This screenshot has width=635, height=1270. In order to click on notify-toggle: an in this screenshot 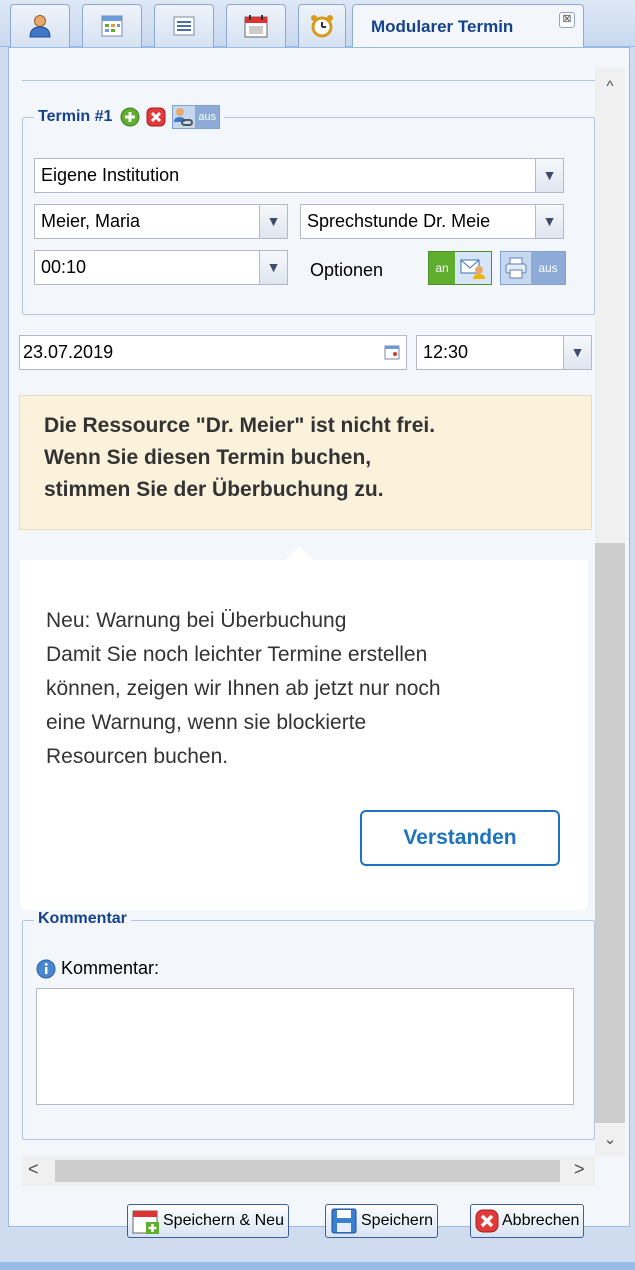, I will do `click(460, 268)`.